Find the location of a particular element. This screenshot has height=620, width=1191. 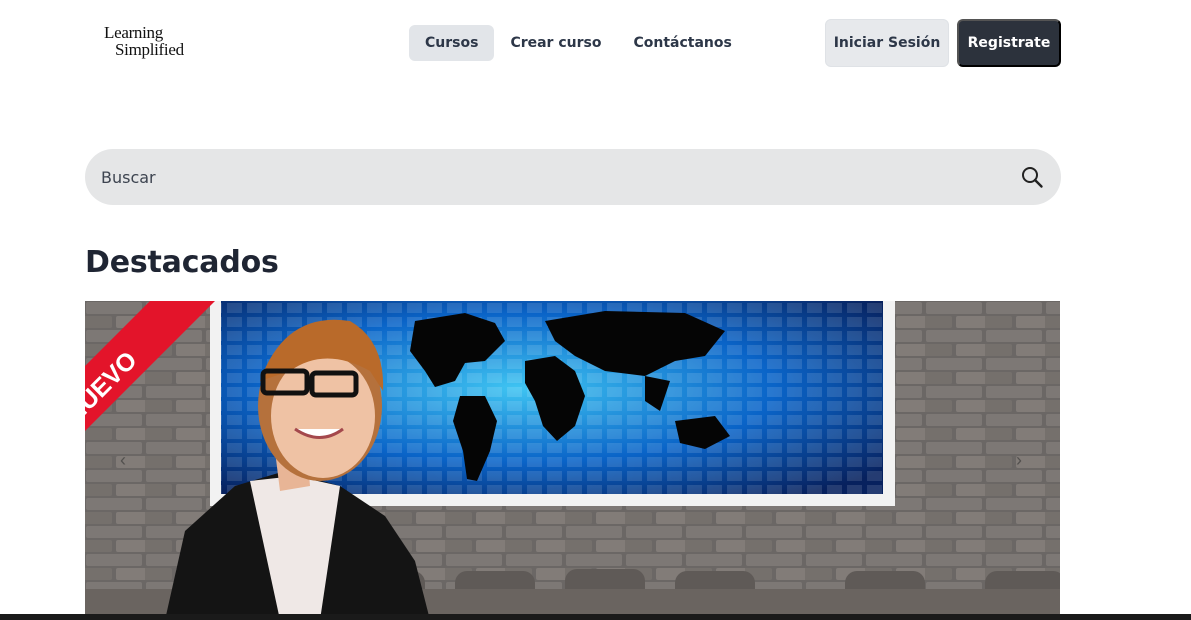

register-button: Registrate is located at coordinates (1009, 43).